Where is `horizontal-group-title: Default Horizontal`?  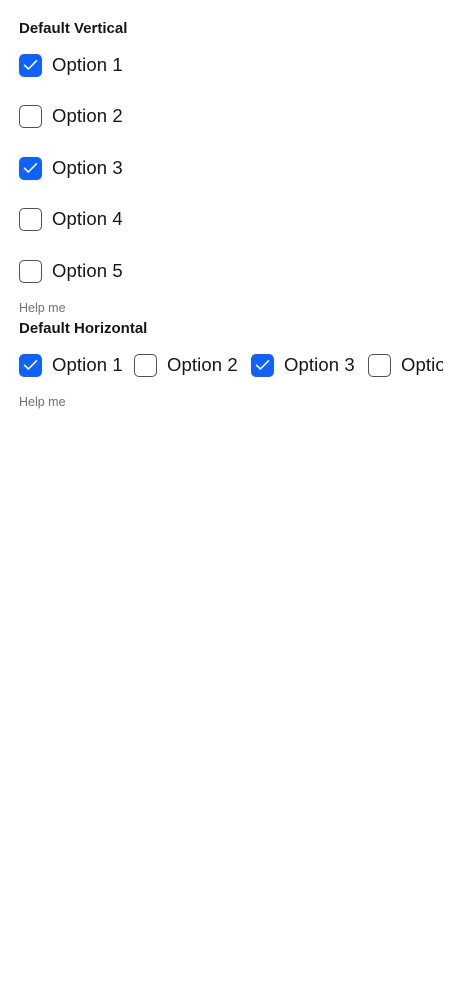 horizontal-group-title: Default Horizontal is located at coordinates (83, 328).